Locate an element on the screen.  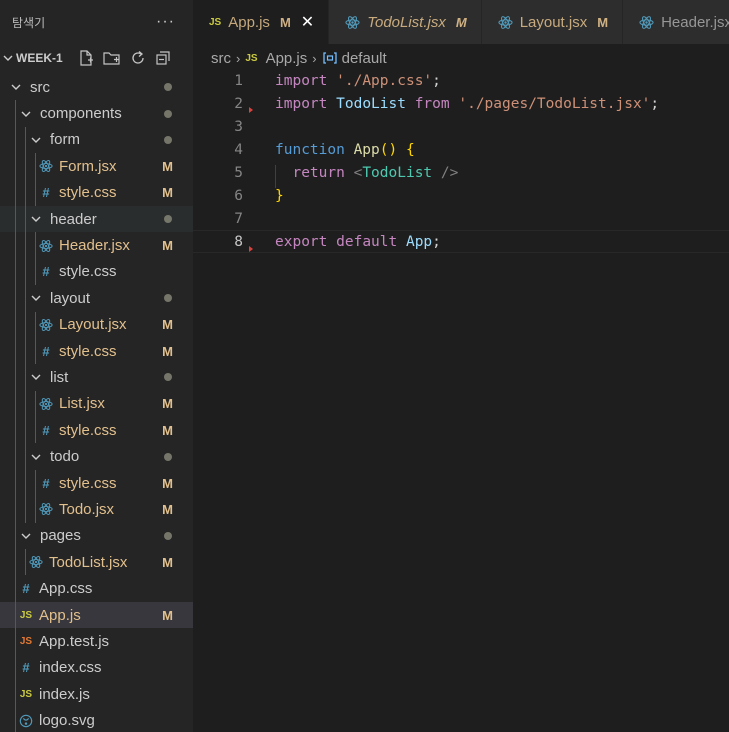
workspace-section-header: WEEK-1 is located at coordinates (96, 58).